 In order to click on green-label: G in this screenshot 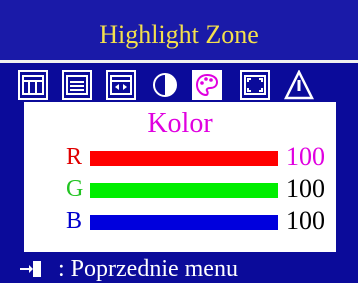, I will do `click(75, 189)`.